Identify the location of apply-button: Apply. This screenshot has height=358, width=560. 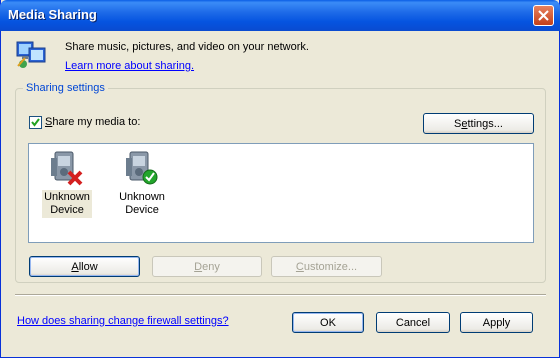
(496, 322).